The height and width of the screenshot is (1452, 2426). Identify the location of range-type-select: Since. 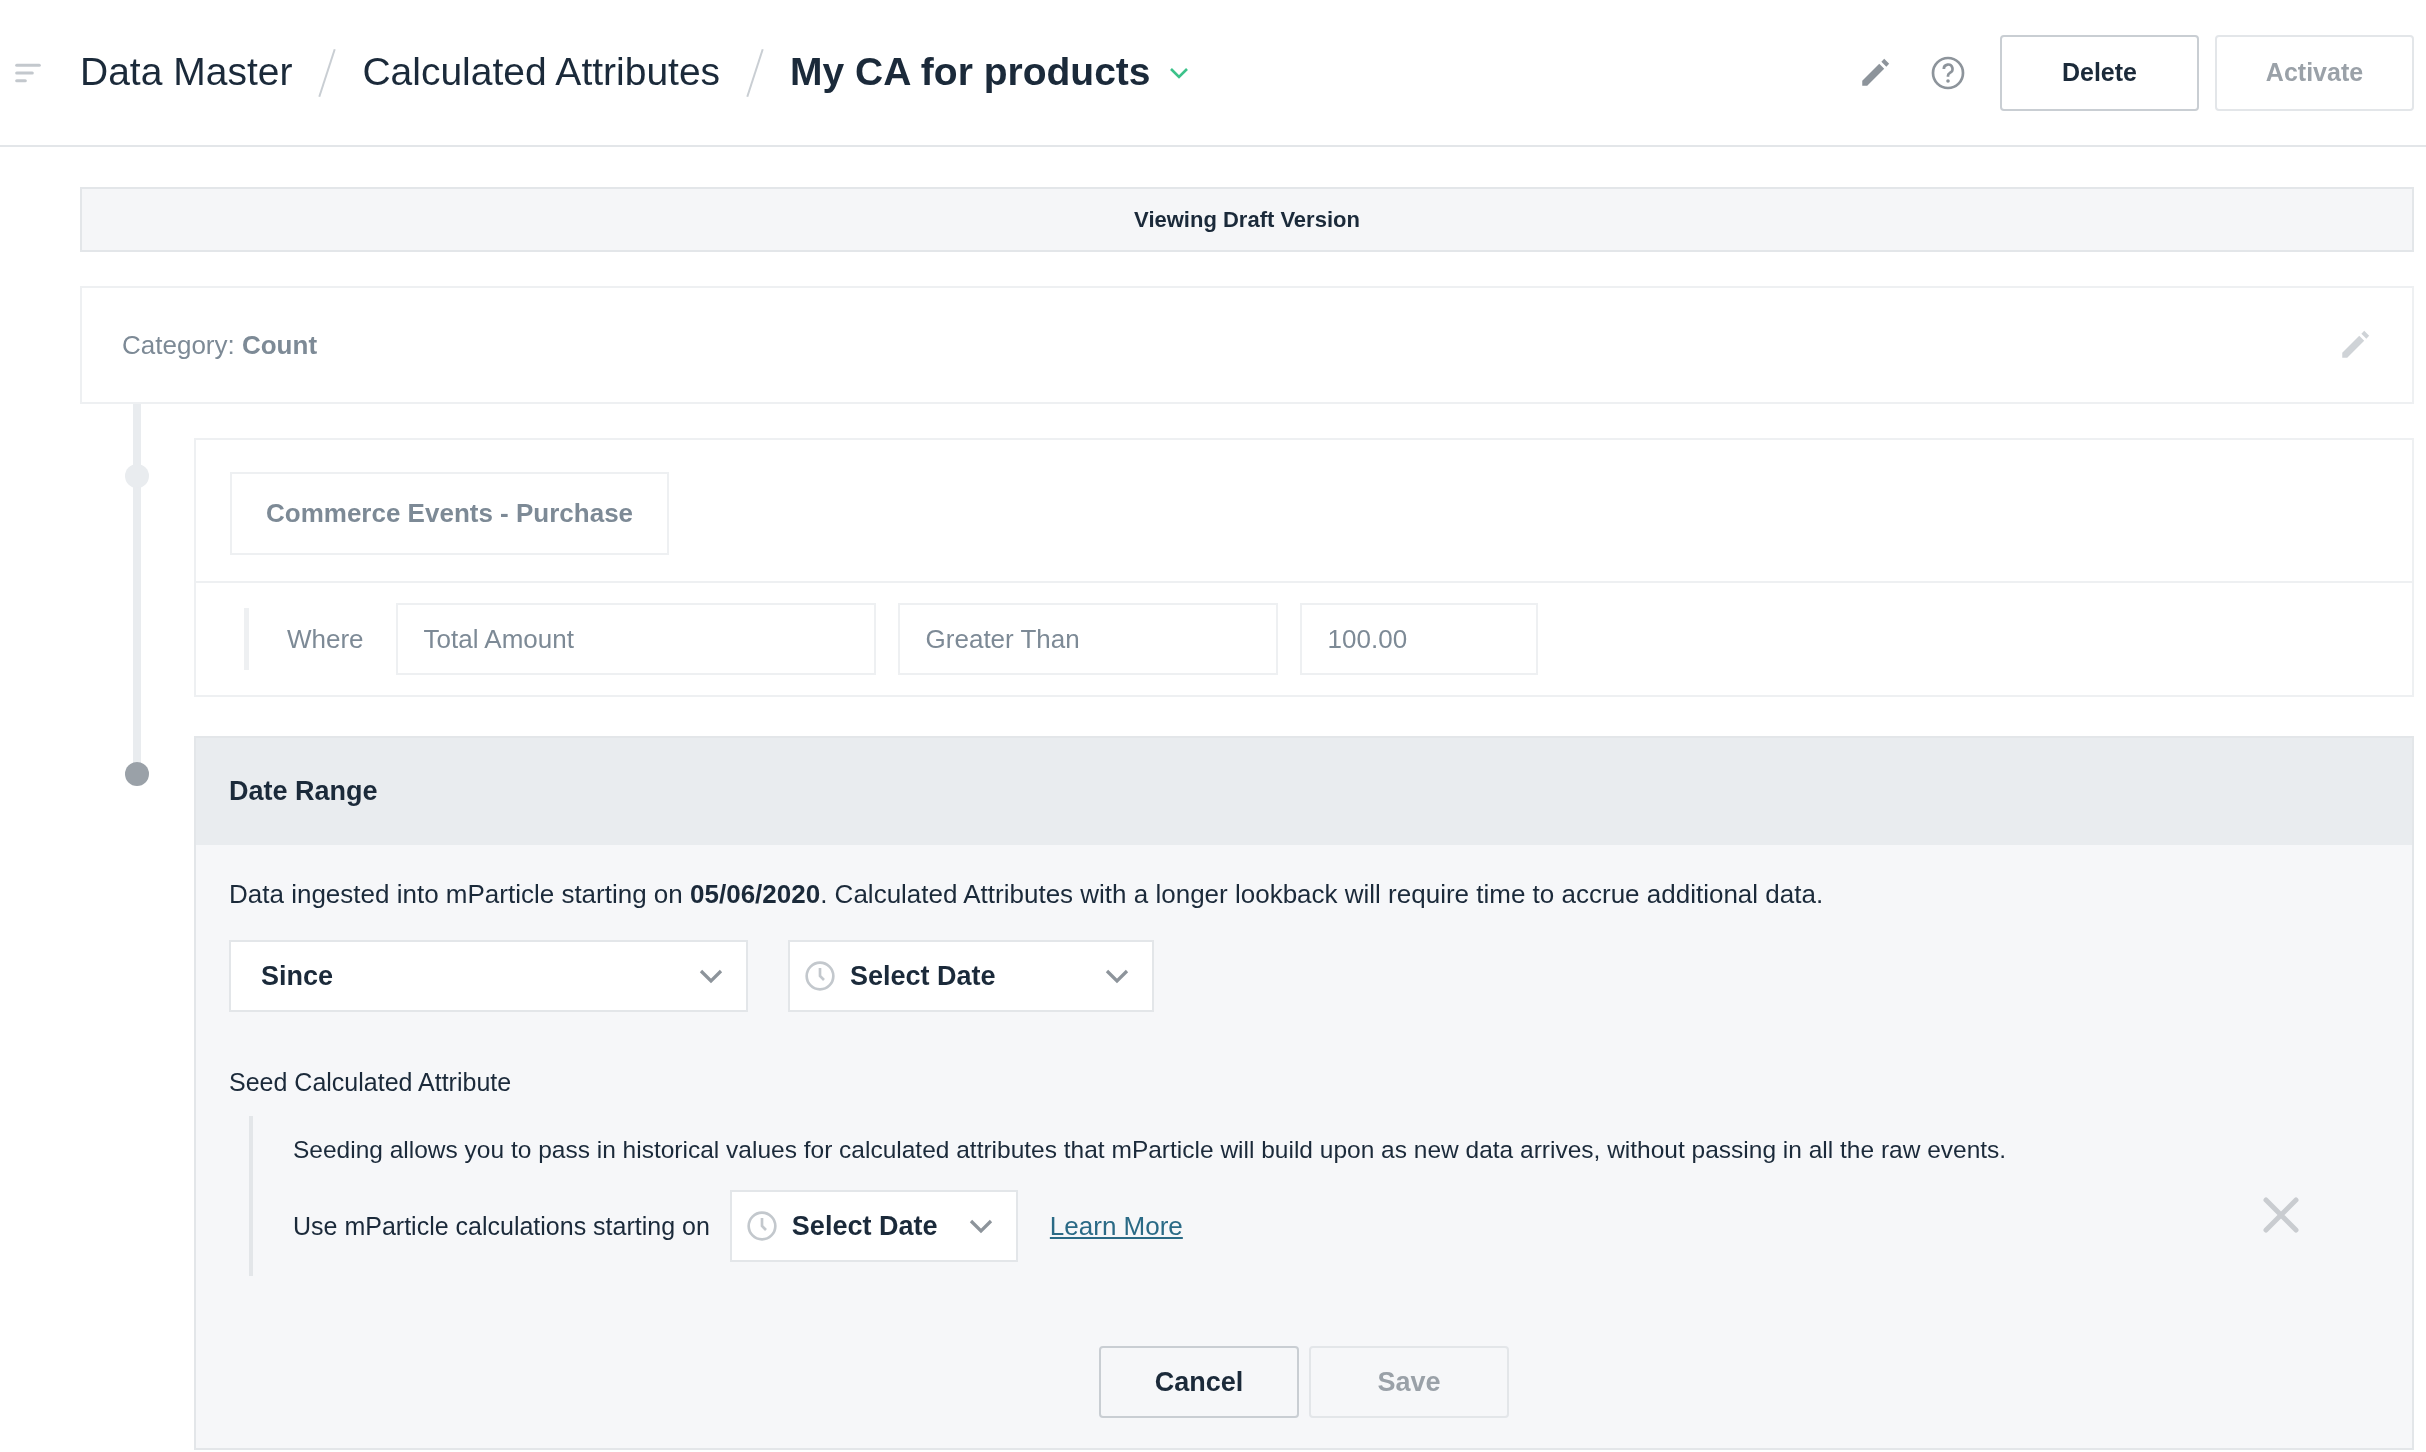
(488, 976).